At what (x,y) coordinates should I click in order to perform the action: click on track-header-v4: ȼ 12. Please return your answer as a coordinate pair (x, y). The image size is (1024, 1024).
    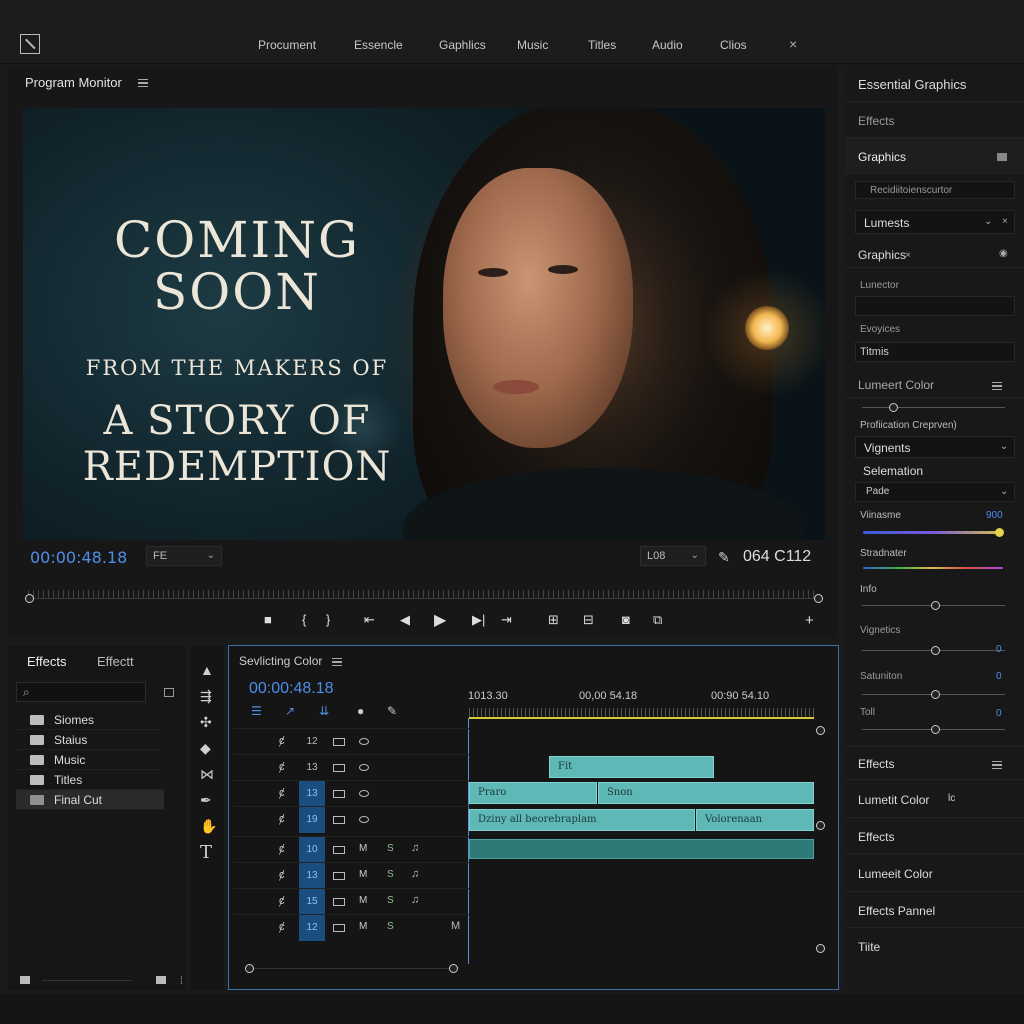
    Looking at the image, I should click on (351, 741).